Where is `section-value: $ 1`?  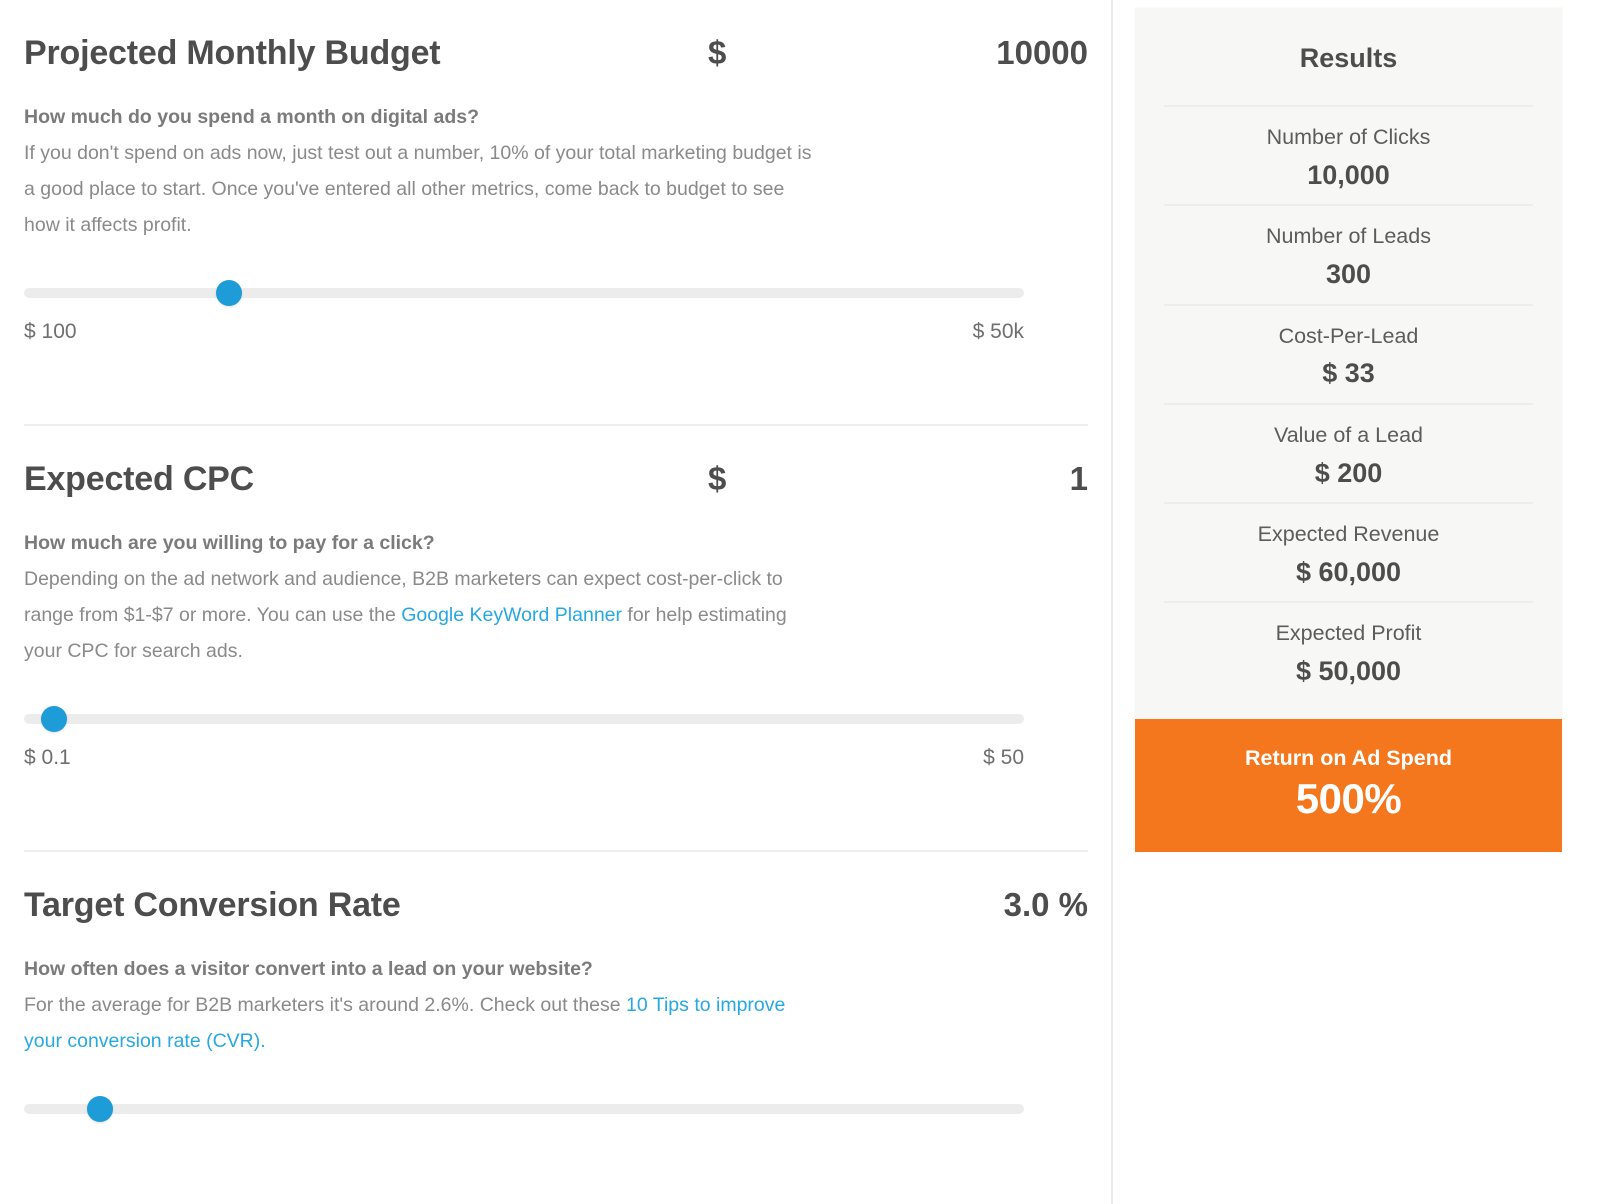 section-value: $ 1 is located at coordinates (898, 479).